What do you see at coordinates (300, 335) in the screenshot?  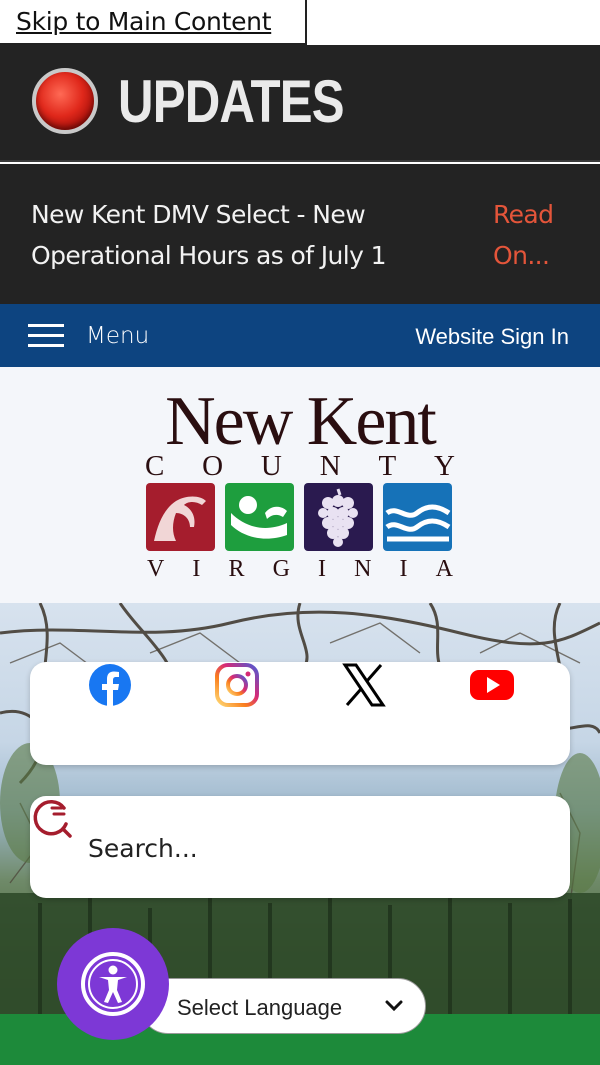 I see `nav-bar: Menu Website Sign In` at bounding box center [300, 335].